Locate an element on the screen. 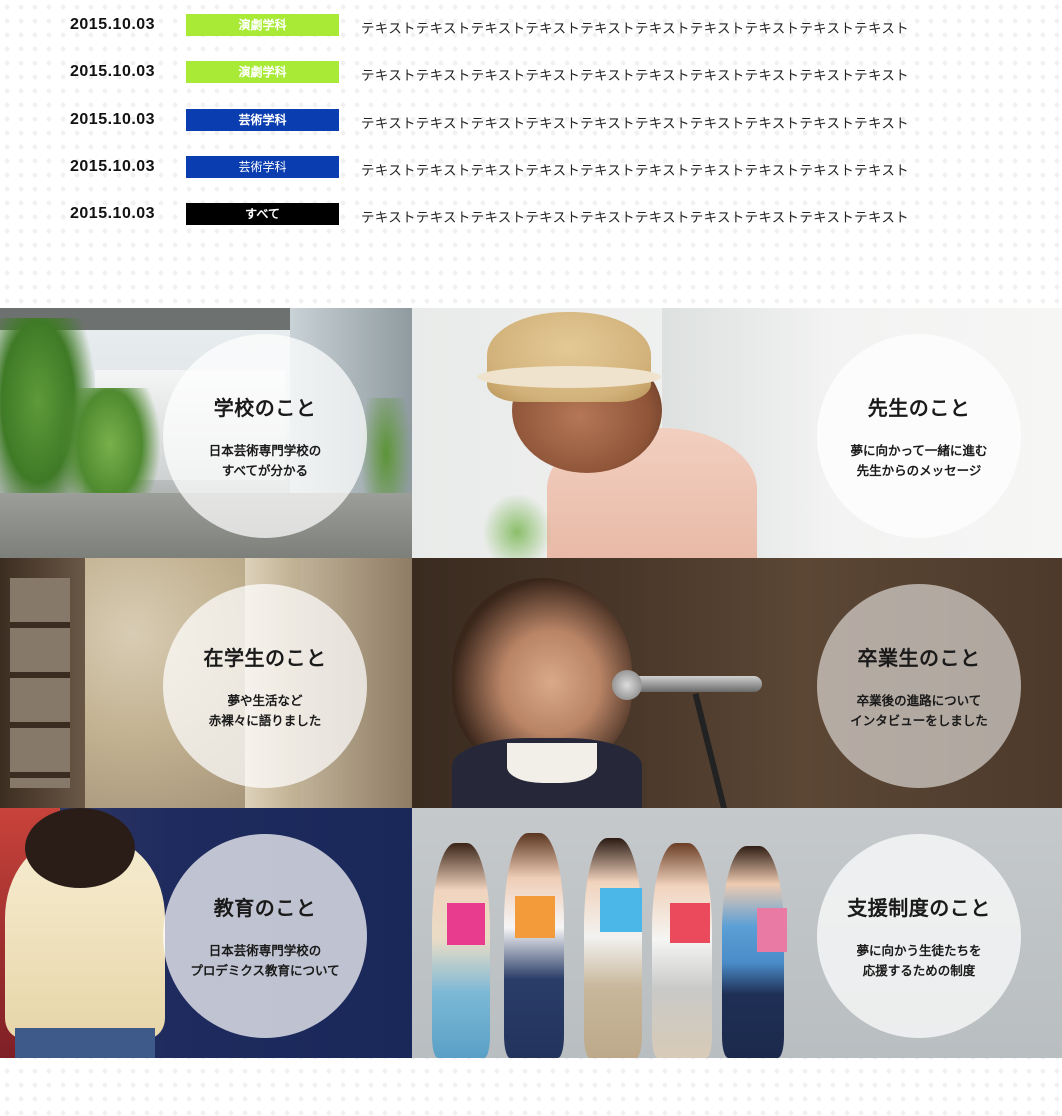 This screenshot has height=1116, width=1062. panel-description-line: すべてが分かる is located at coordinates (265, 470).